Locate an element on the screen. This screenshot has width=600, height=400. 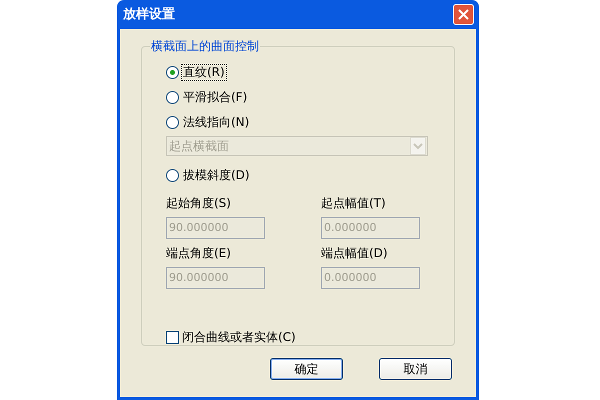
dialog-button: 取消 is located at coordinates (415, 369).